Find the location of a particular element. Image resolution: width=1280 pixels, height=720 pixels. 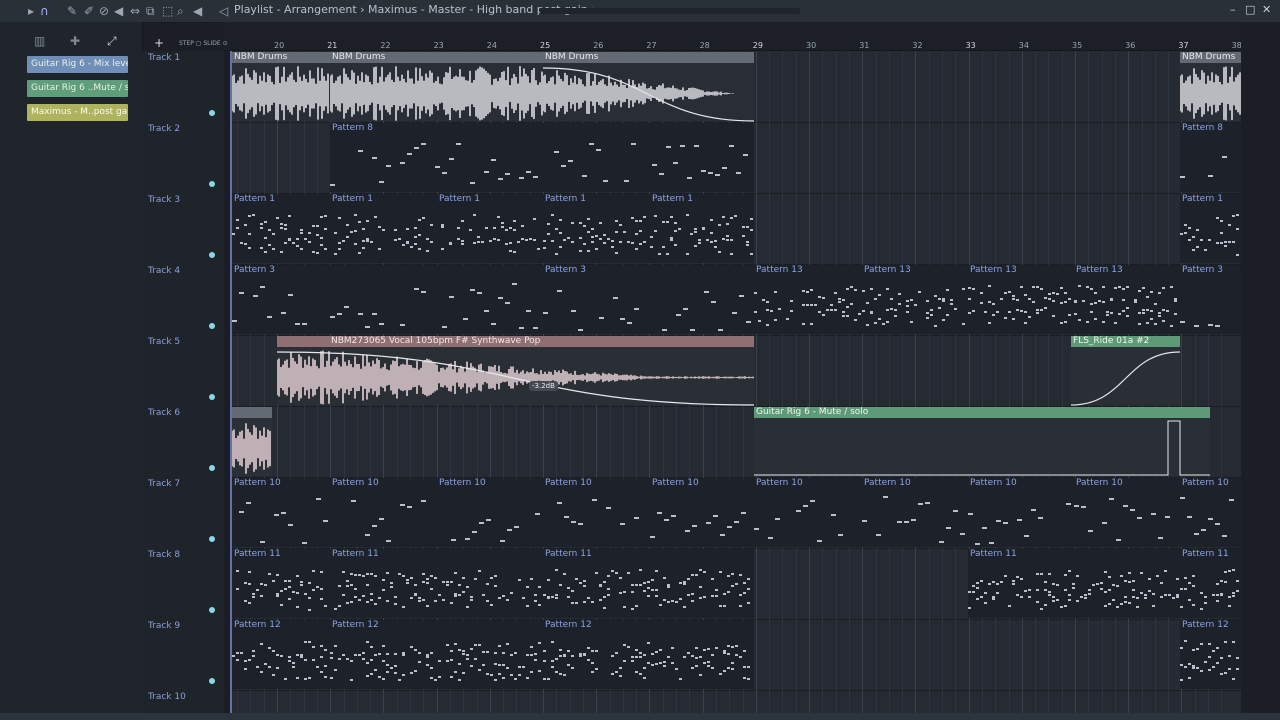

plugin-icon: ✚ is located at coordinates (75, 41).